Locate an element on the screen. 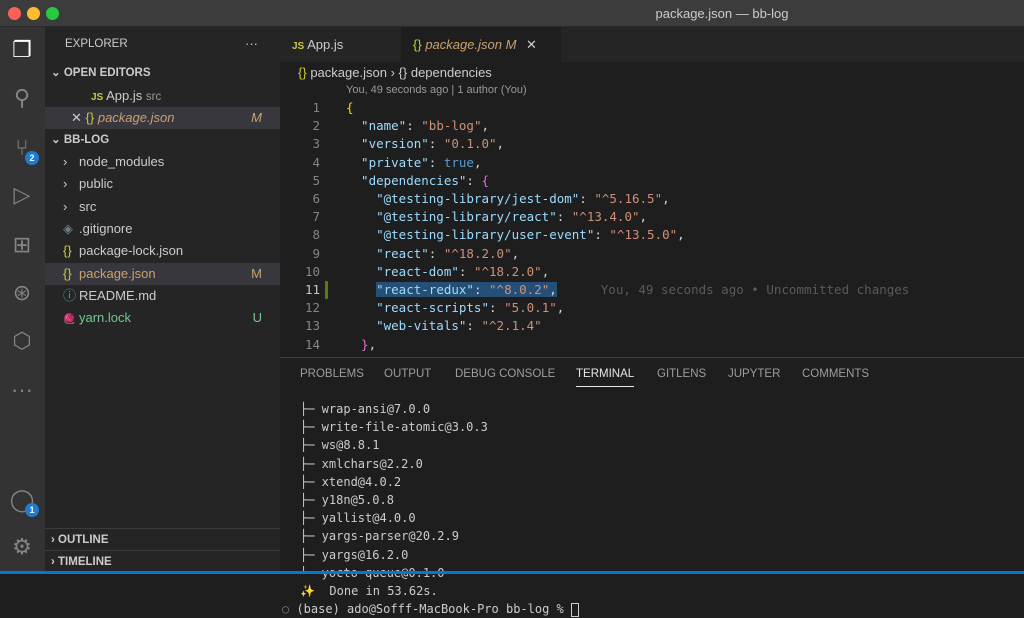 Image resolution: width=1024 pixels, height=618 pixels. code-token: "0.1.0" is located at coordinates (470, 144).